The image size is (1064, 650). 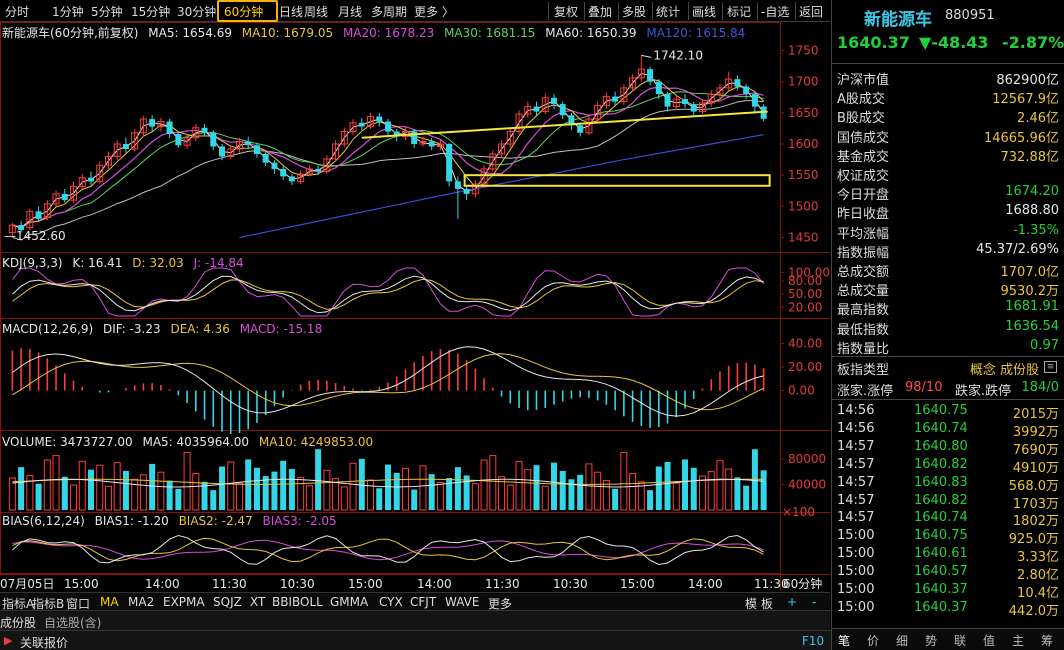 What do you see at coordinates (434, 11) in the screenshot?
I see `period-tab-more: 更多 〉` at bounding box center [434, 11].